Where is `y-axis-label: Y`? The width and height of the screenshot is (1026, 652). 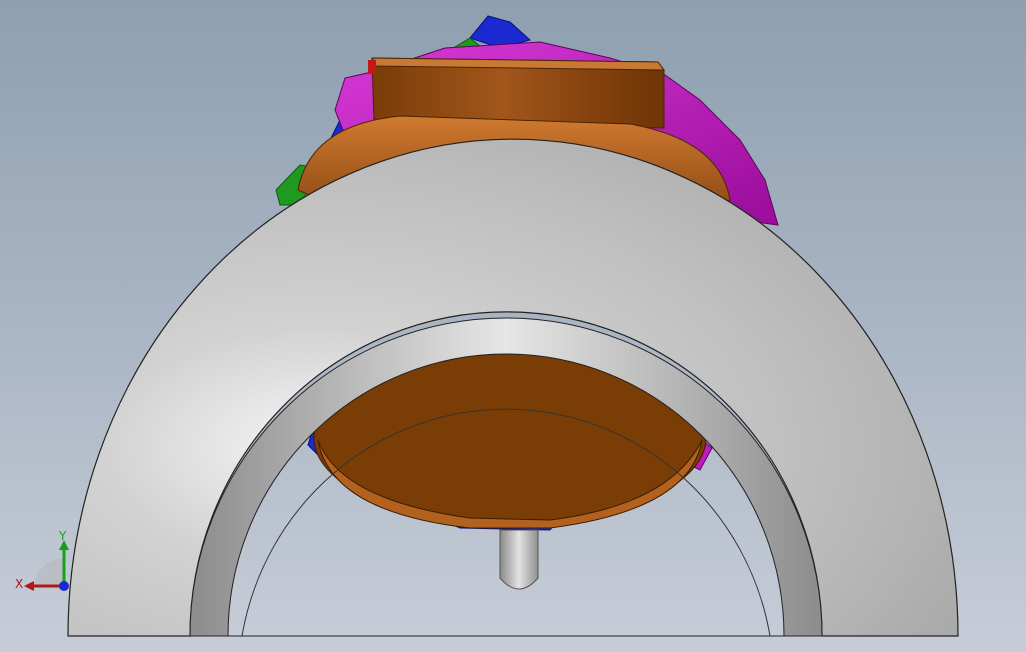 y-axis-label: Y is located at coordinates (62, 536).